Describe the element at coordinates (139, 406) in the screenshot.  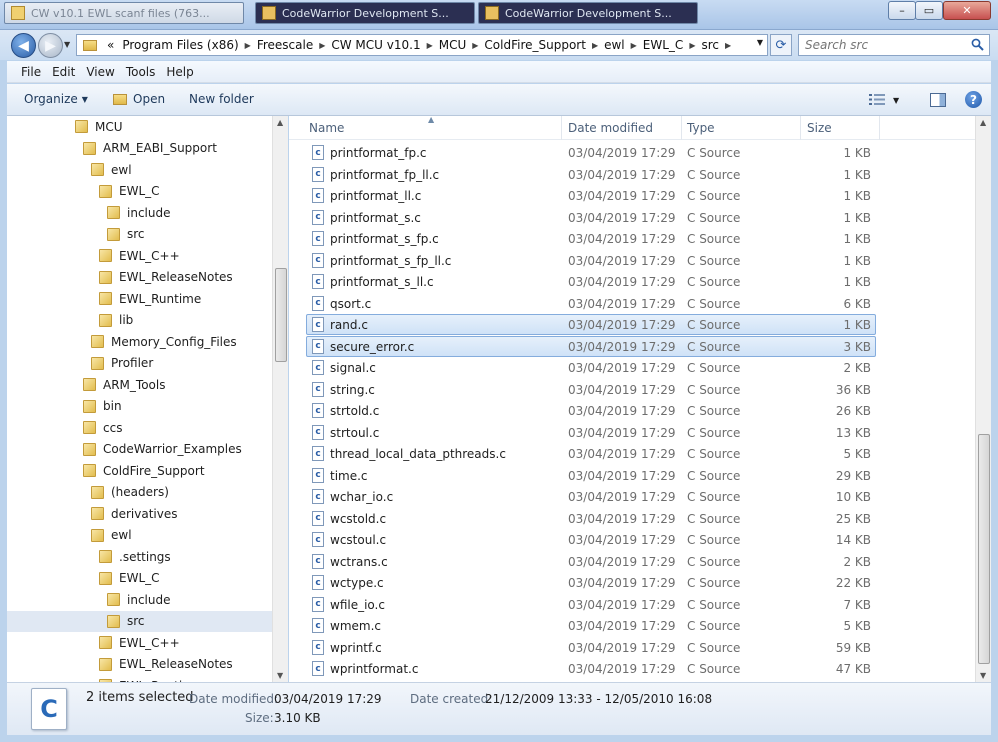
I see `nav-item: bin` at that location.